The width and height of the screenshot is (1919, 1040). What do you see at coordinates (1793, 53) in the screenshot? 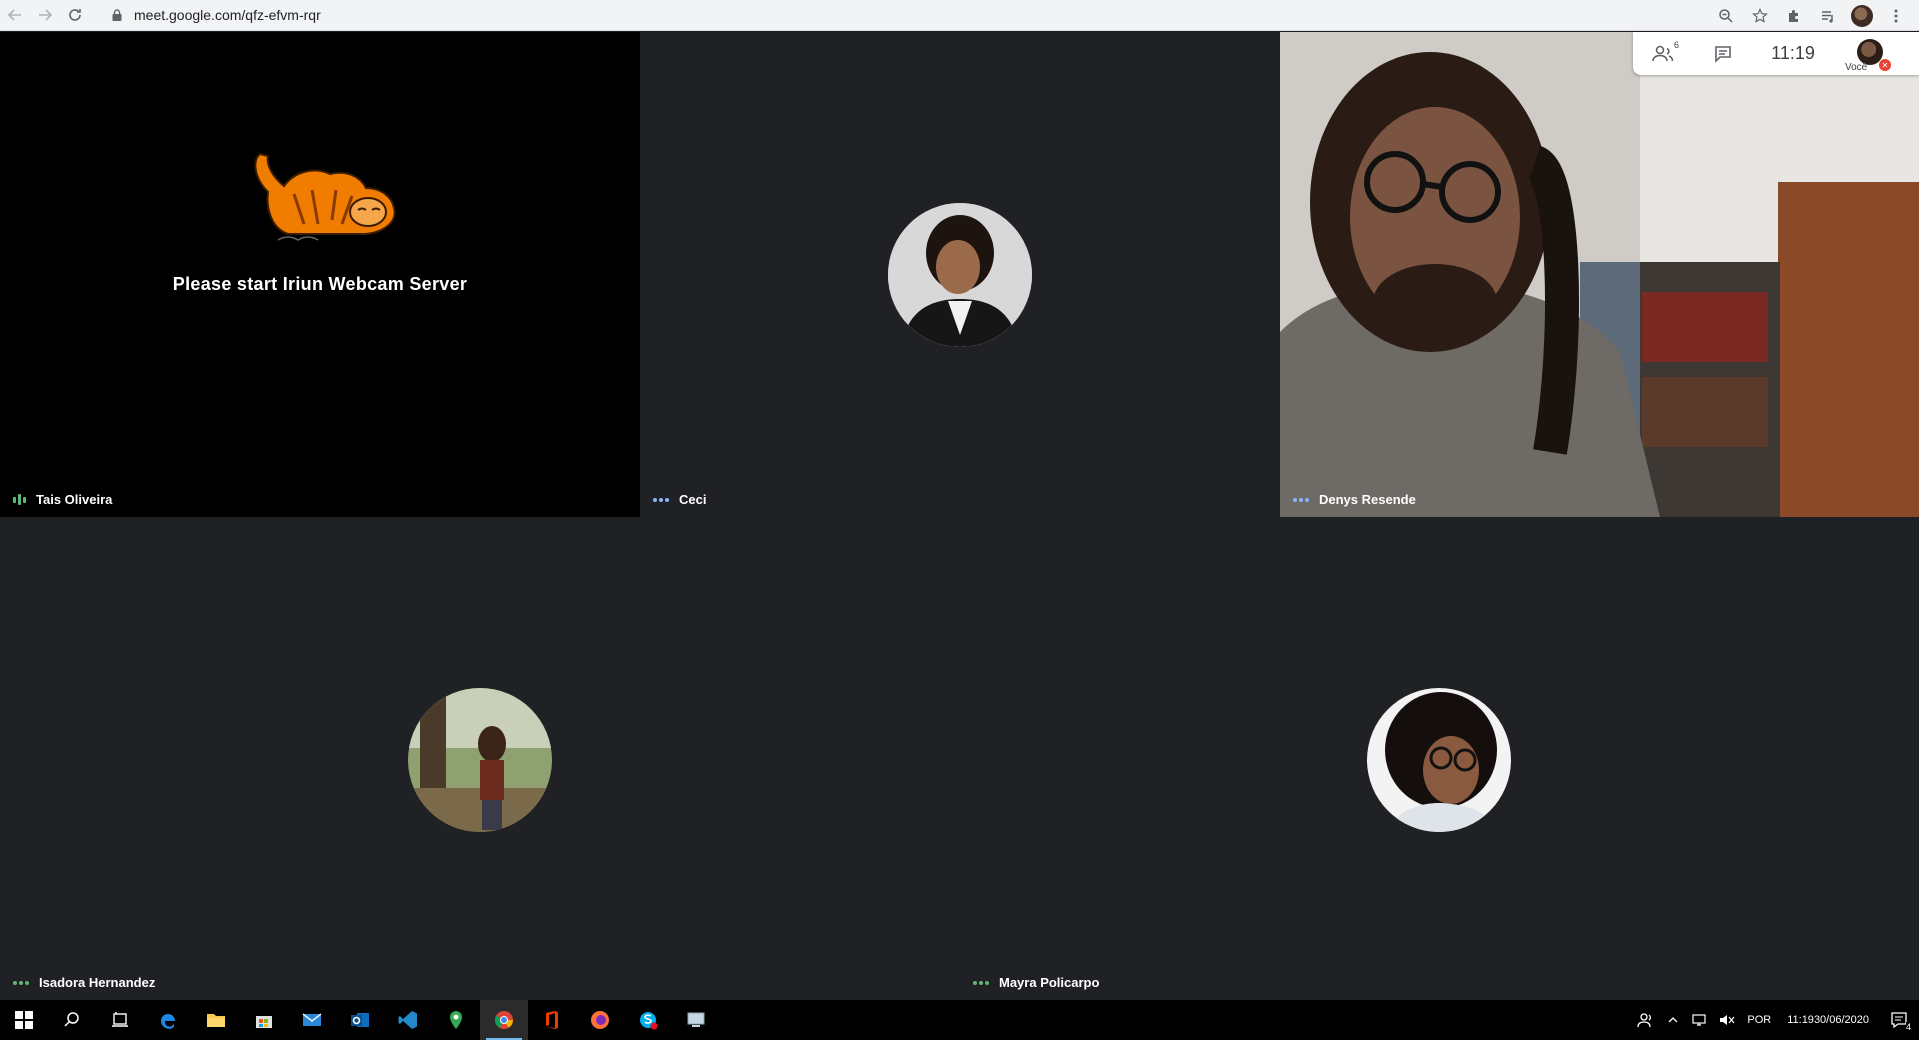
I see `meeting-time: 11:19` at bounding box center [1793, 53].